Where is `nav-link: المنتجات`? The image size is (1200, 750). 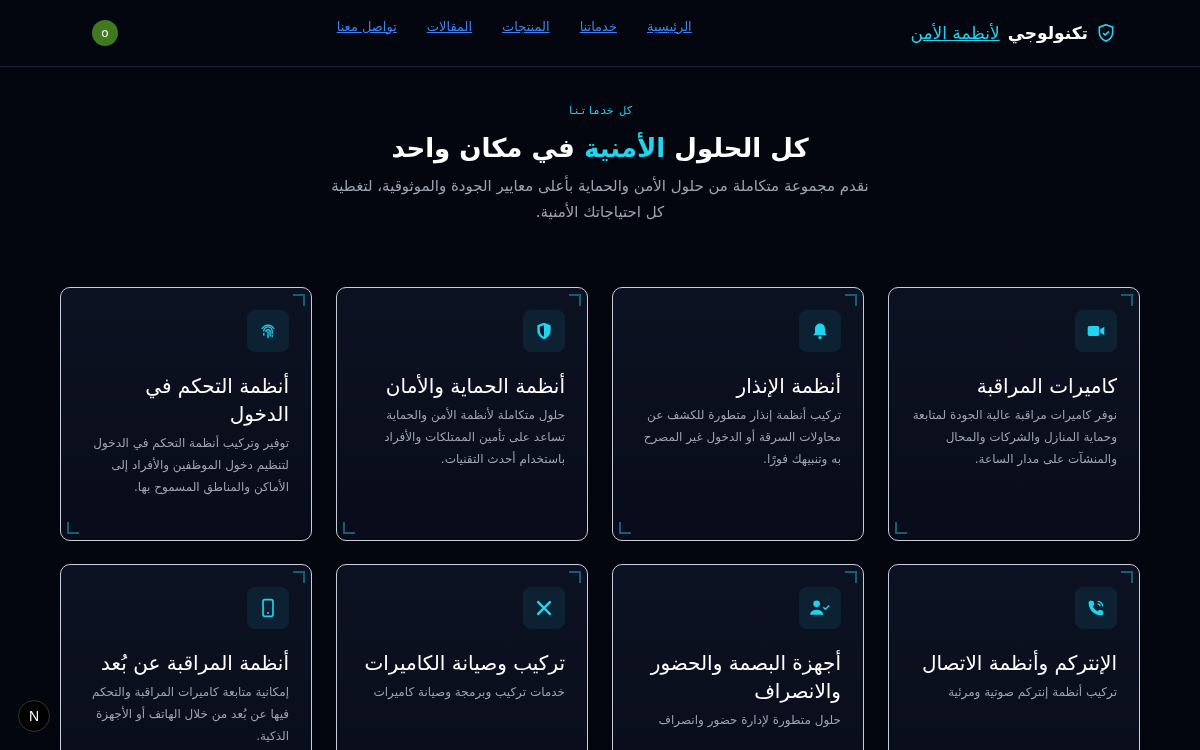
nav-link: المنتجات is located at coordinates (526, 26).